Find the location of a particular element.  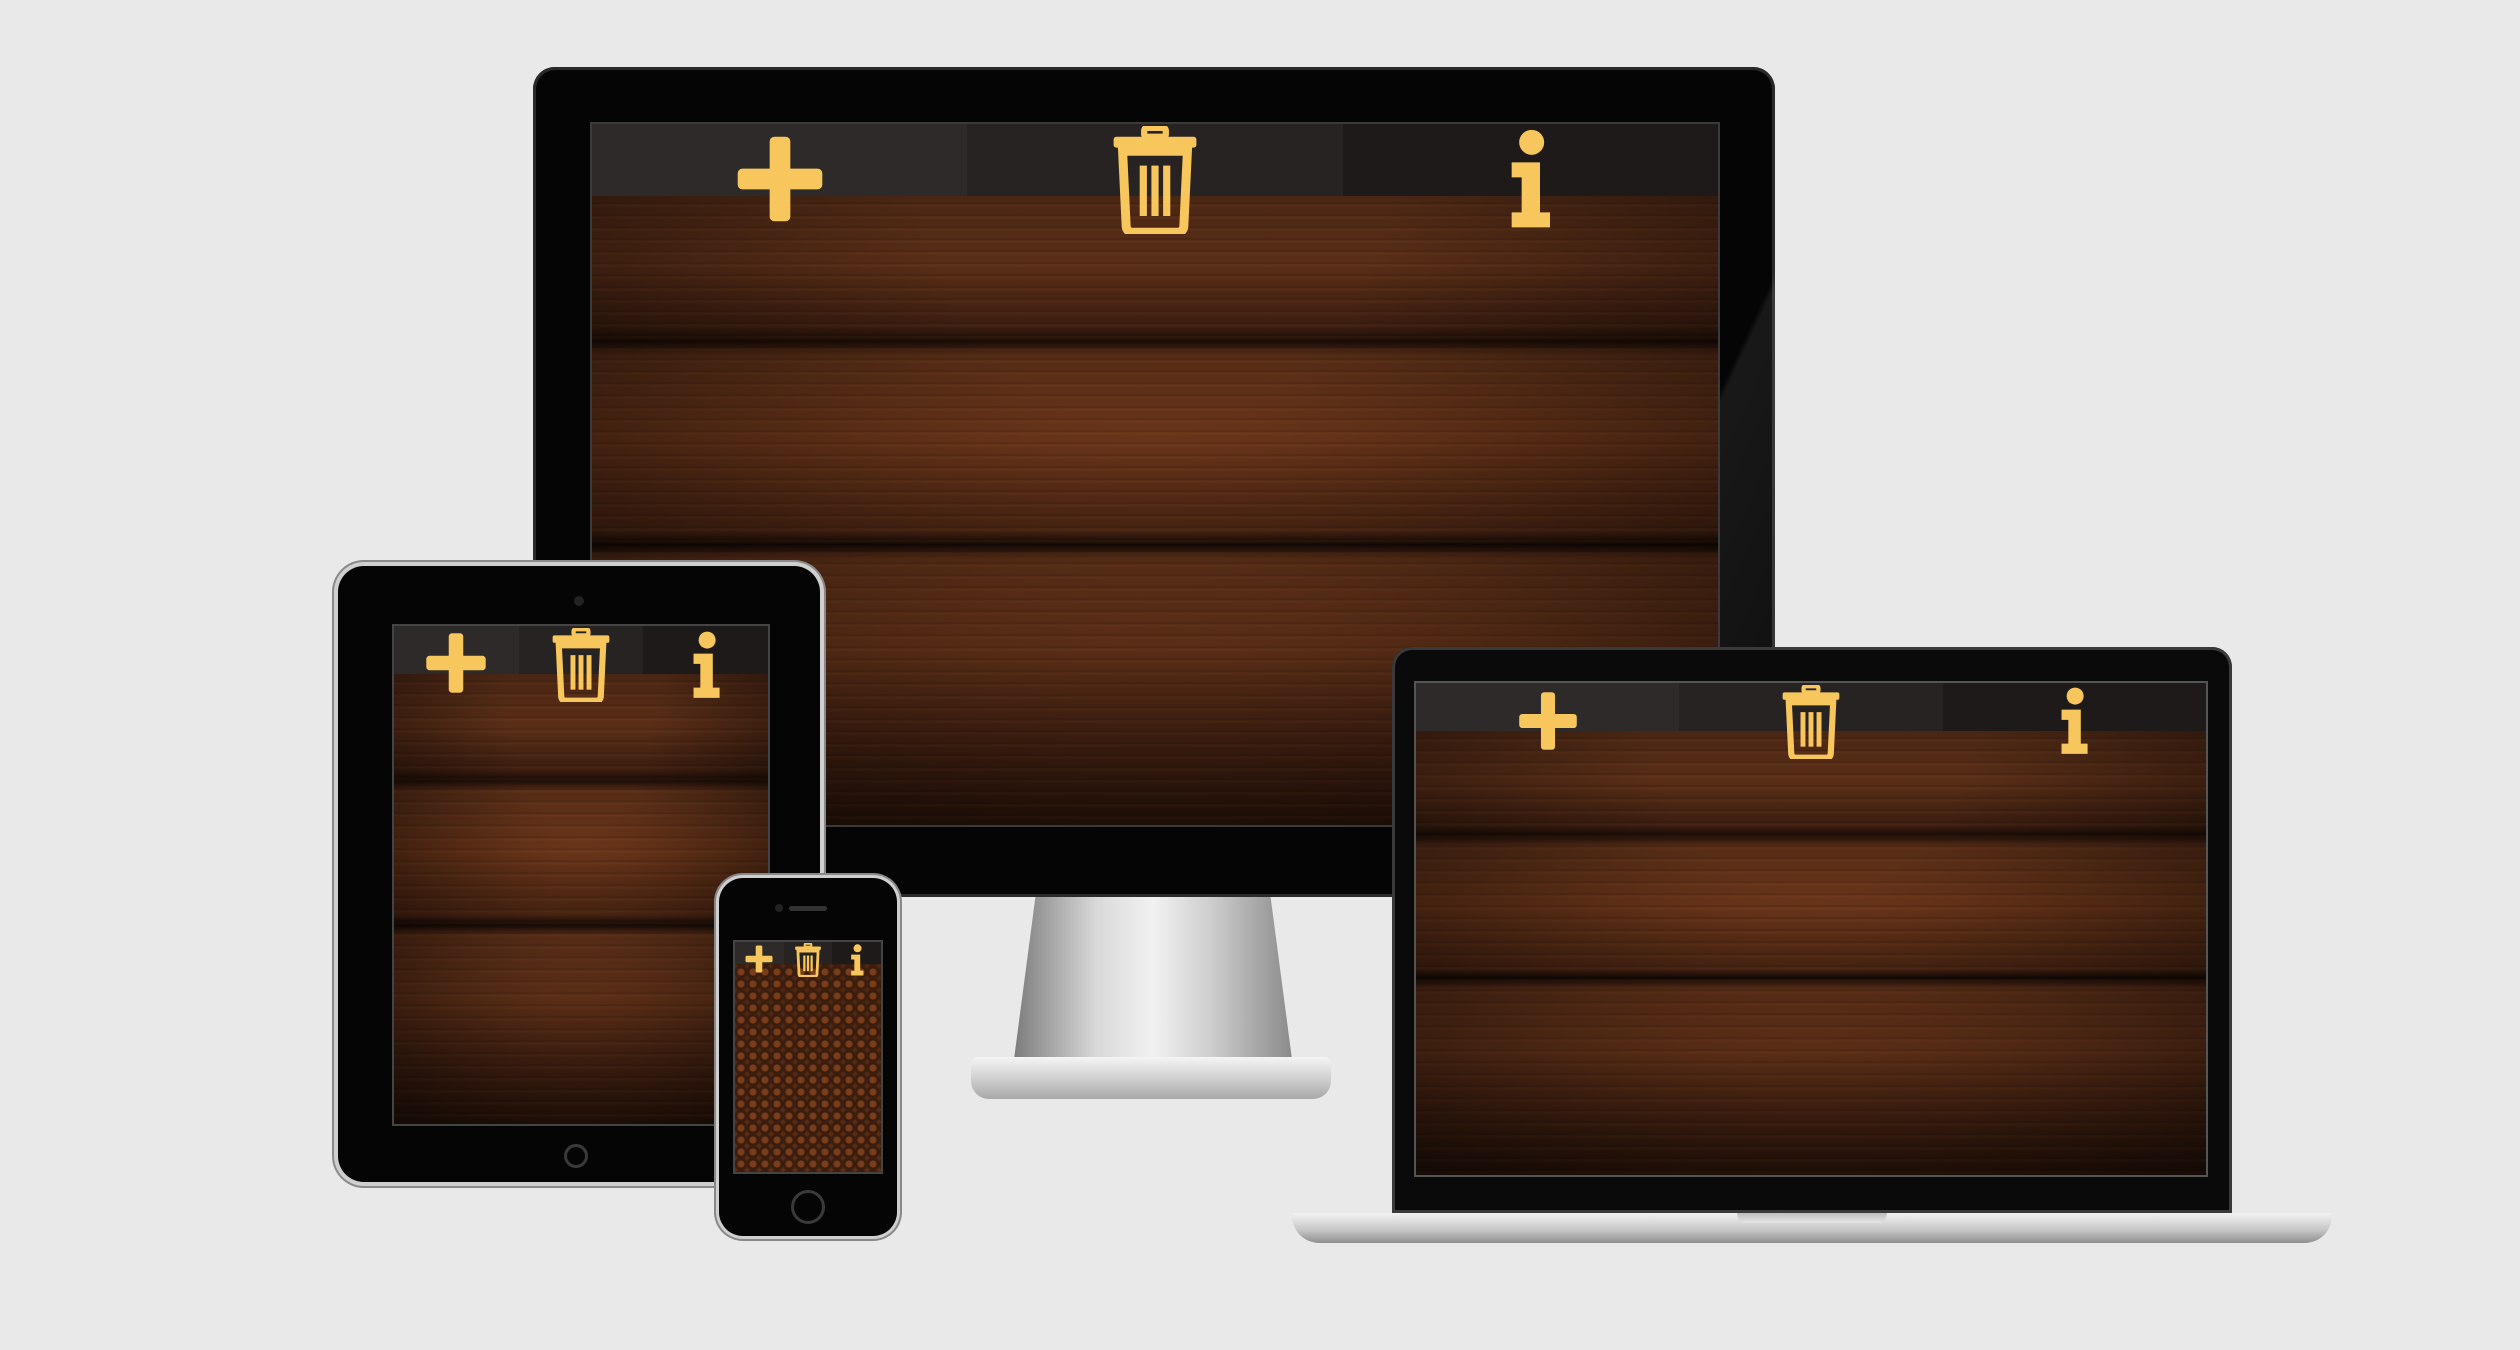

phone-home-button is located at coordinates (808, 1207).